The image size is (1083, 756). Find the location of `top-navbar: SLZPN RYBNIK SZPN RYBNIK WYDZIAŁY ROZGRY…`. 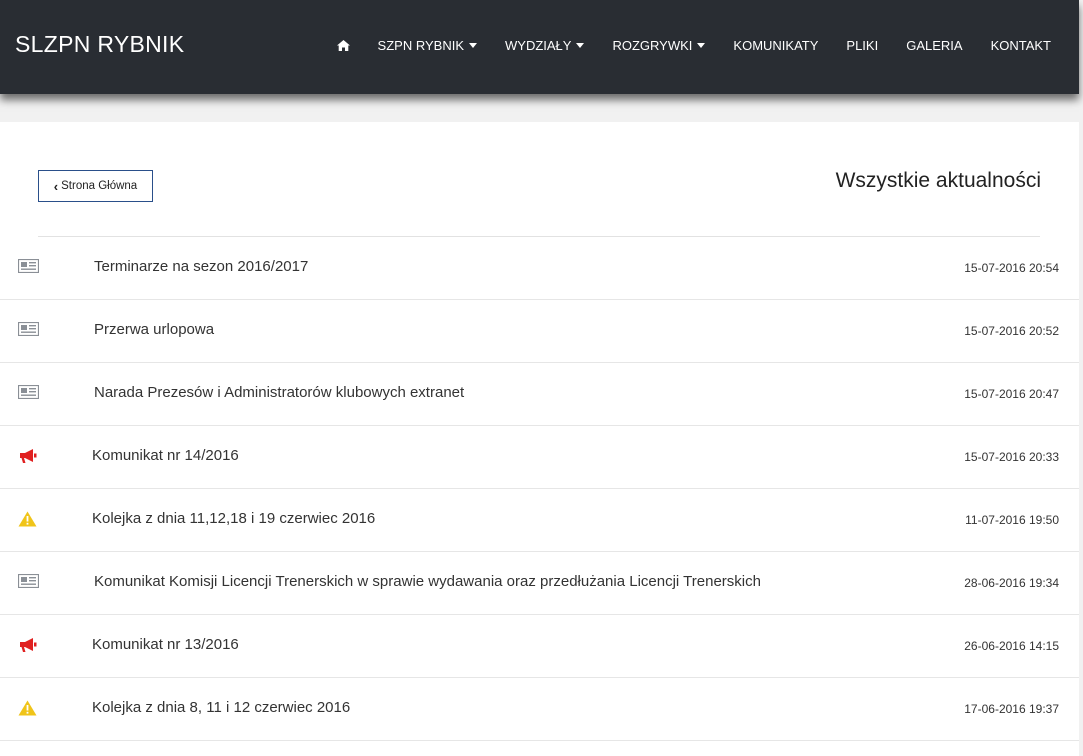

top-navbar: SLZPN RYBNIK SZPN RYBNIK WYDZIAŁY ROZGRY… is located at coordinates (539, 47).